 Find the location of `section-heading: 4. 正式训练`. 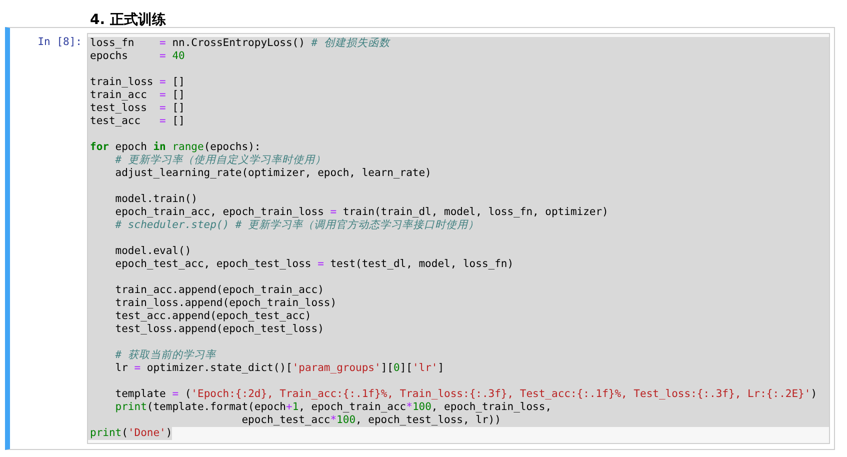

section-heading: 4. 正式训练 is located at coordinates (128, 19).